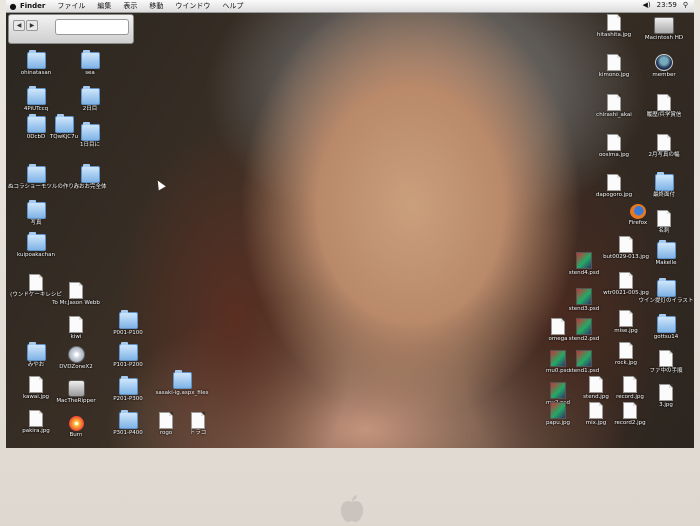  I want to click on desktop-icon-label: 名刺, so click(664, 231).